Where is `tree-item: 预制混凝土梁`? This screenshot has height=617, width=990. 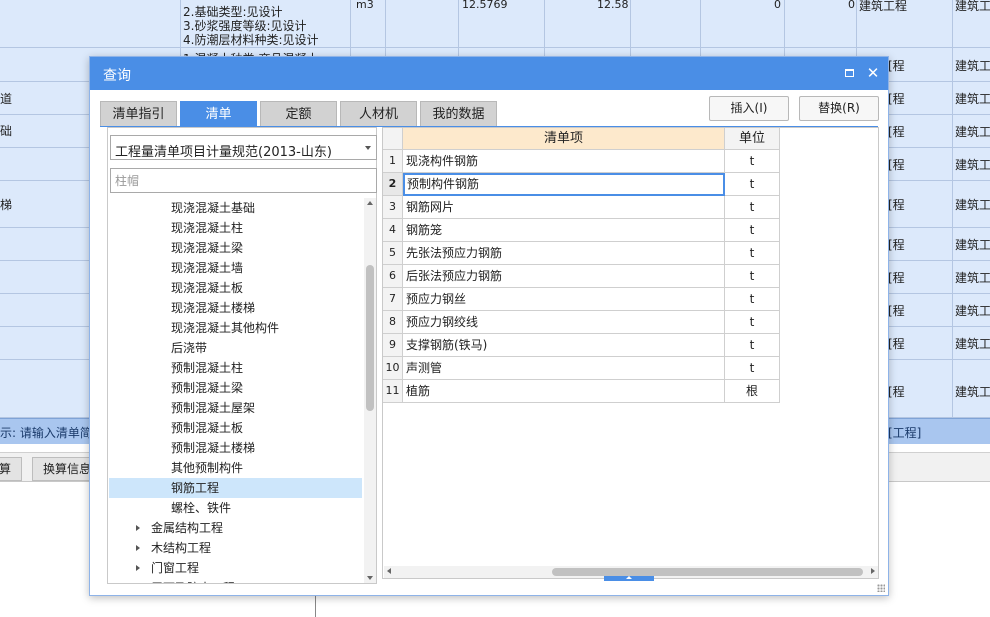 tree-item: 预制混凝土梁 is located at coordinates (235, 388).